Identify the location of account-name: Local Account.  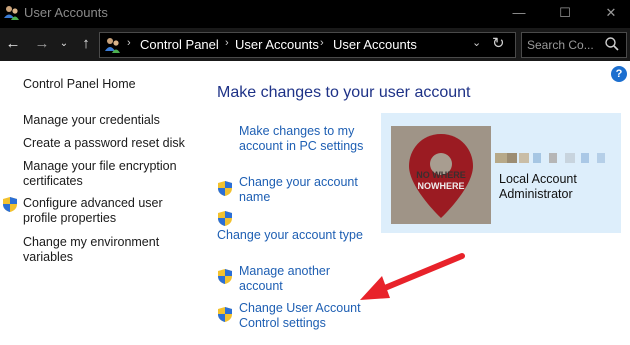
(538, 179).